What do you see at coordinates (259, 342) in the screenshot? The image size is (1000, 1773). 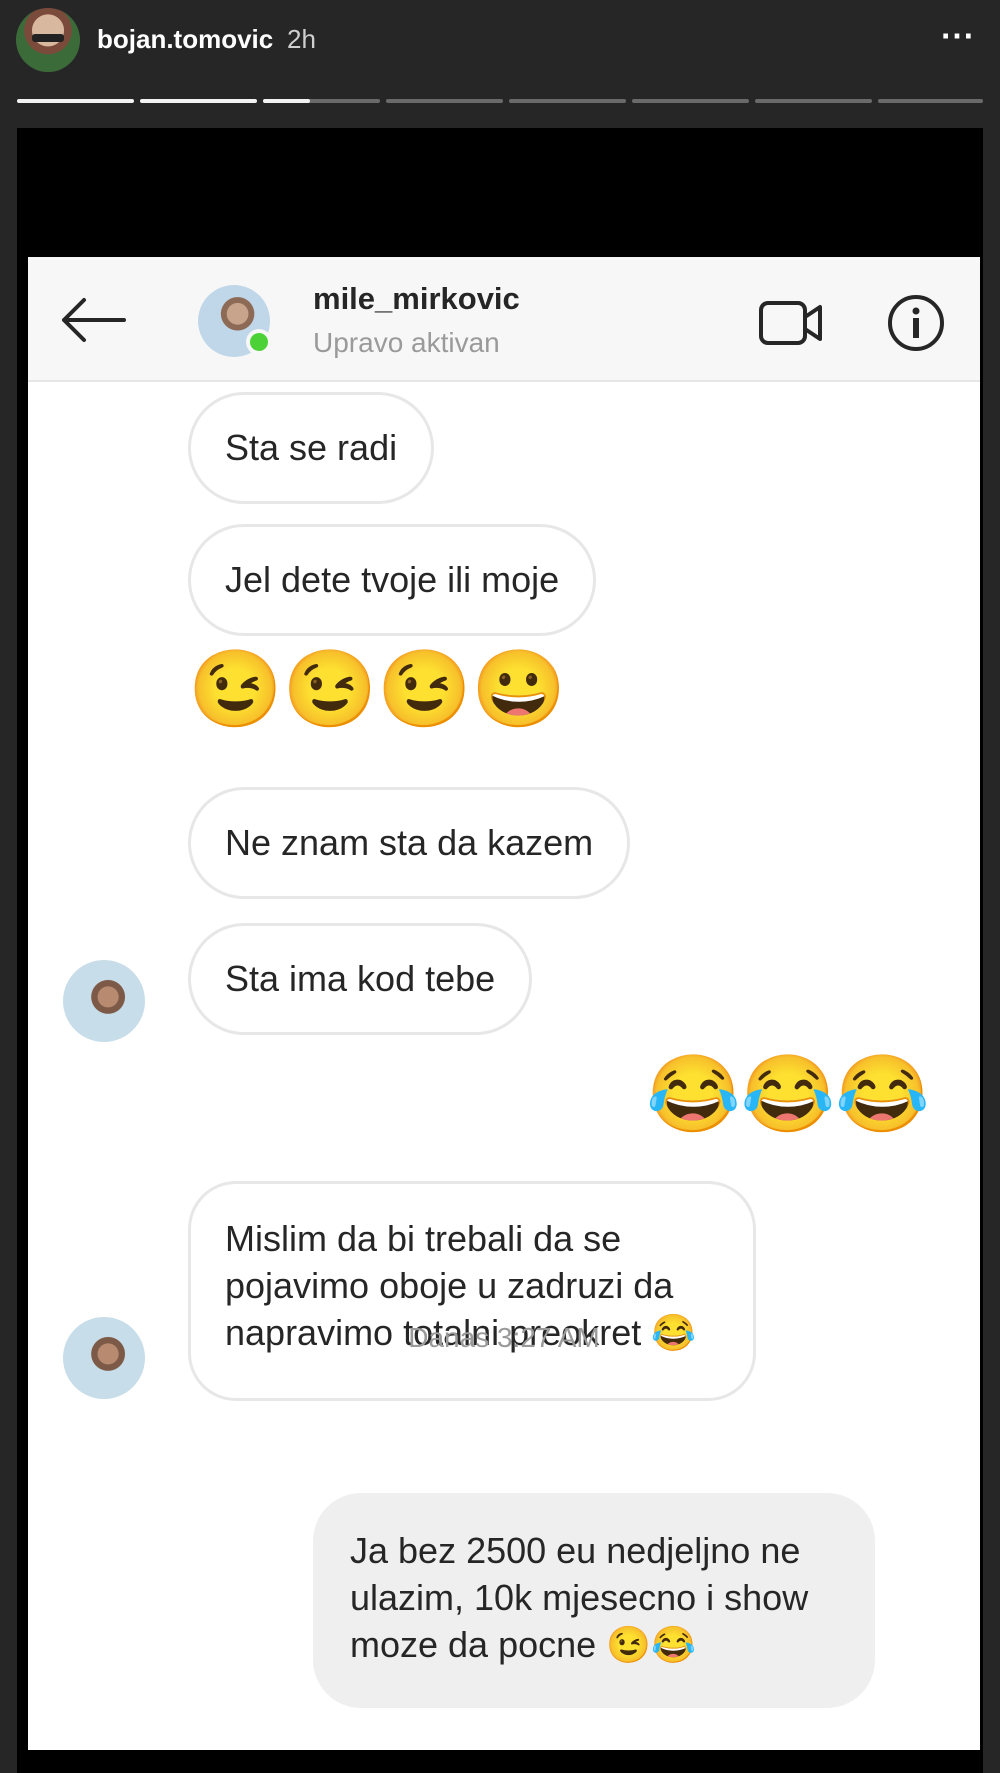 I see `online-indicator` at bounding box center [259, 342].